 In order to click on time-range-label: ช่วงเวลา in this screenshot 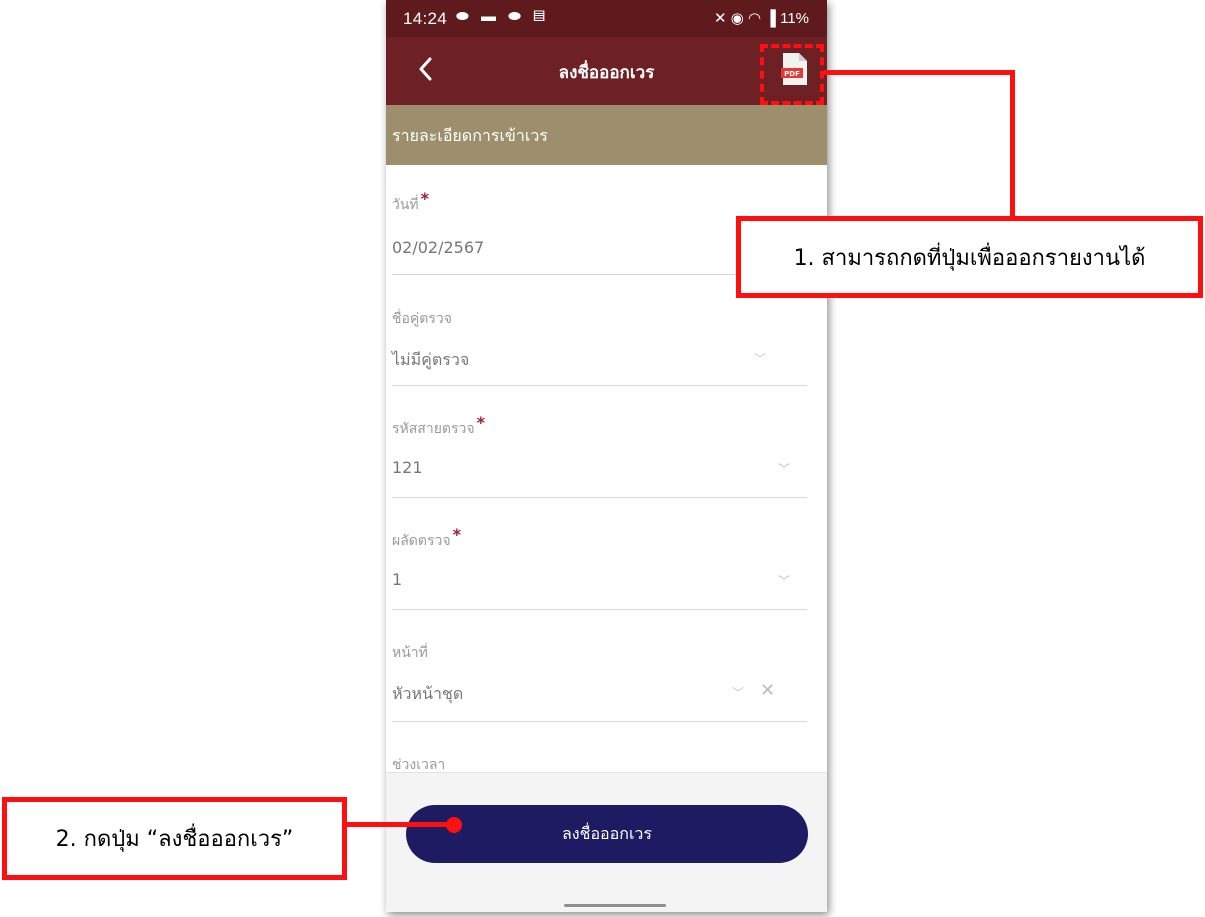, I will do `click(419, 764)`.